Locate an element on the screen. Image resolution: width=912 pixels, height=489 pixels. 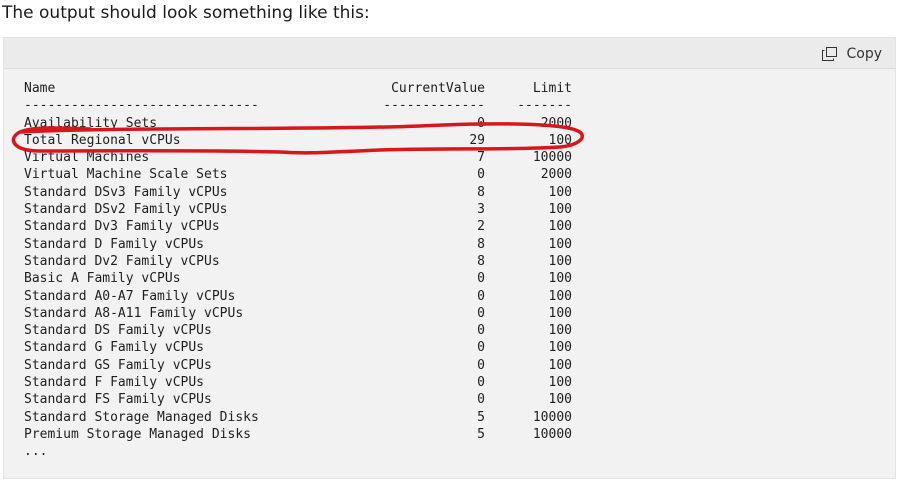
table-row: Standard DS Family vCPUs 0 100 is located at coordinates (298, 330).